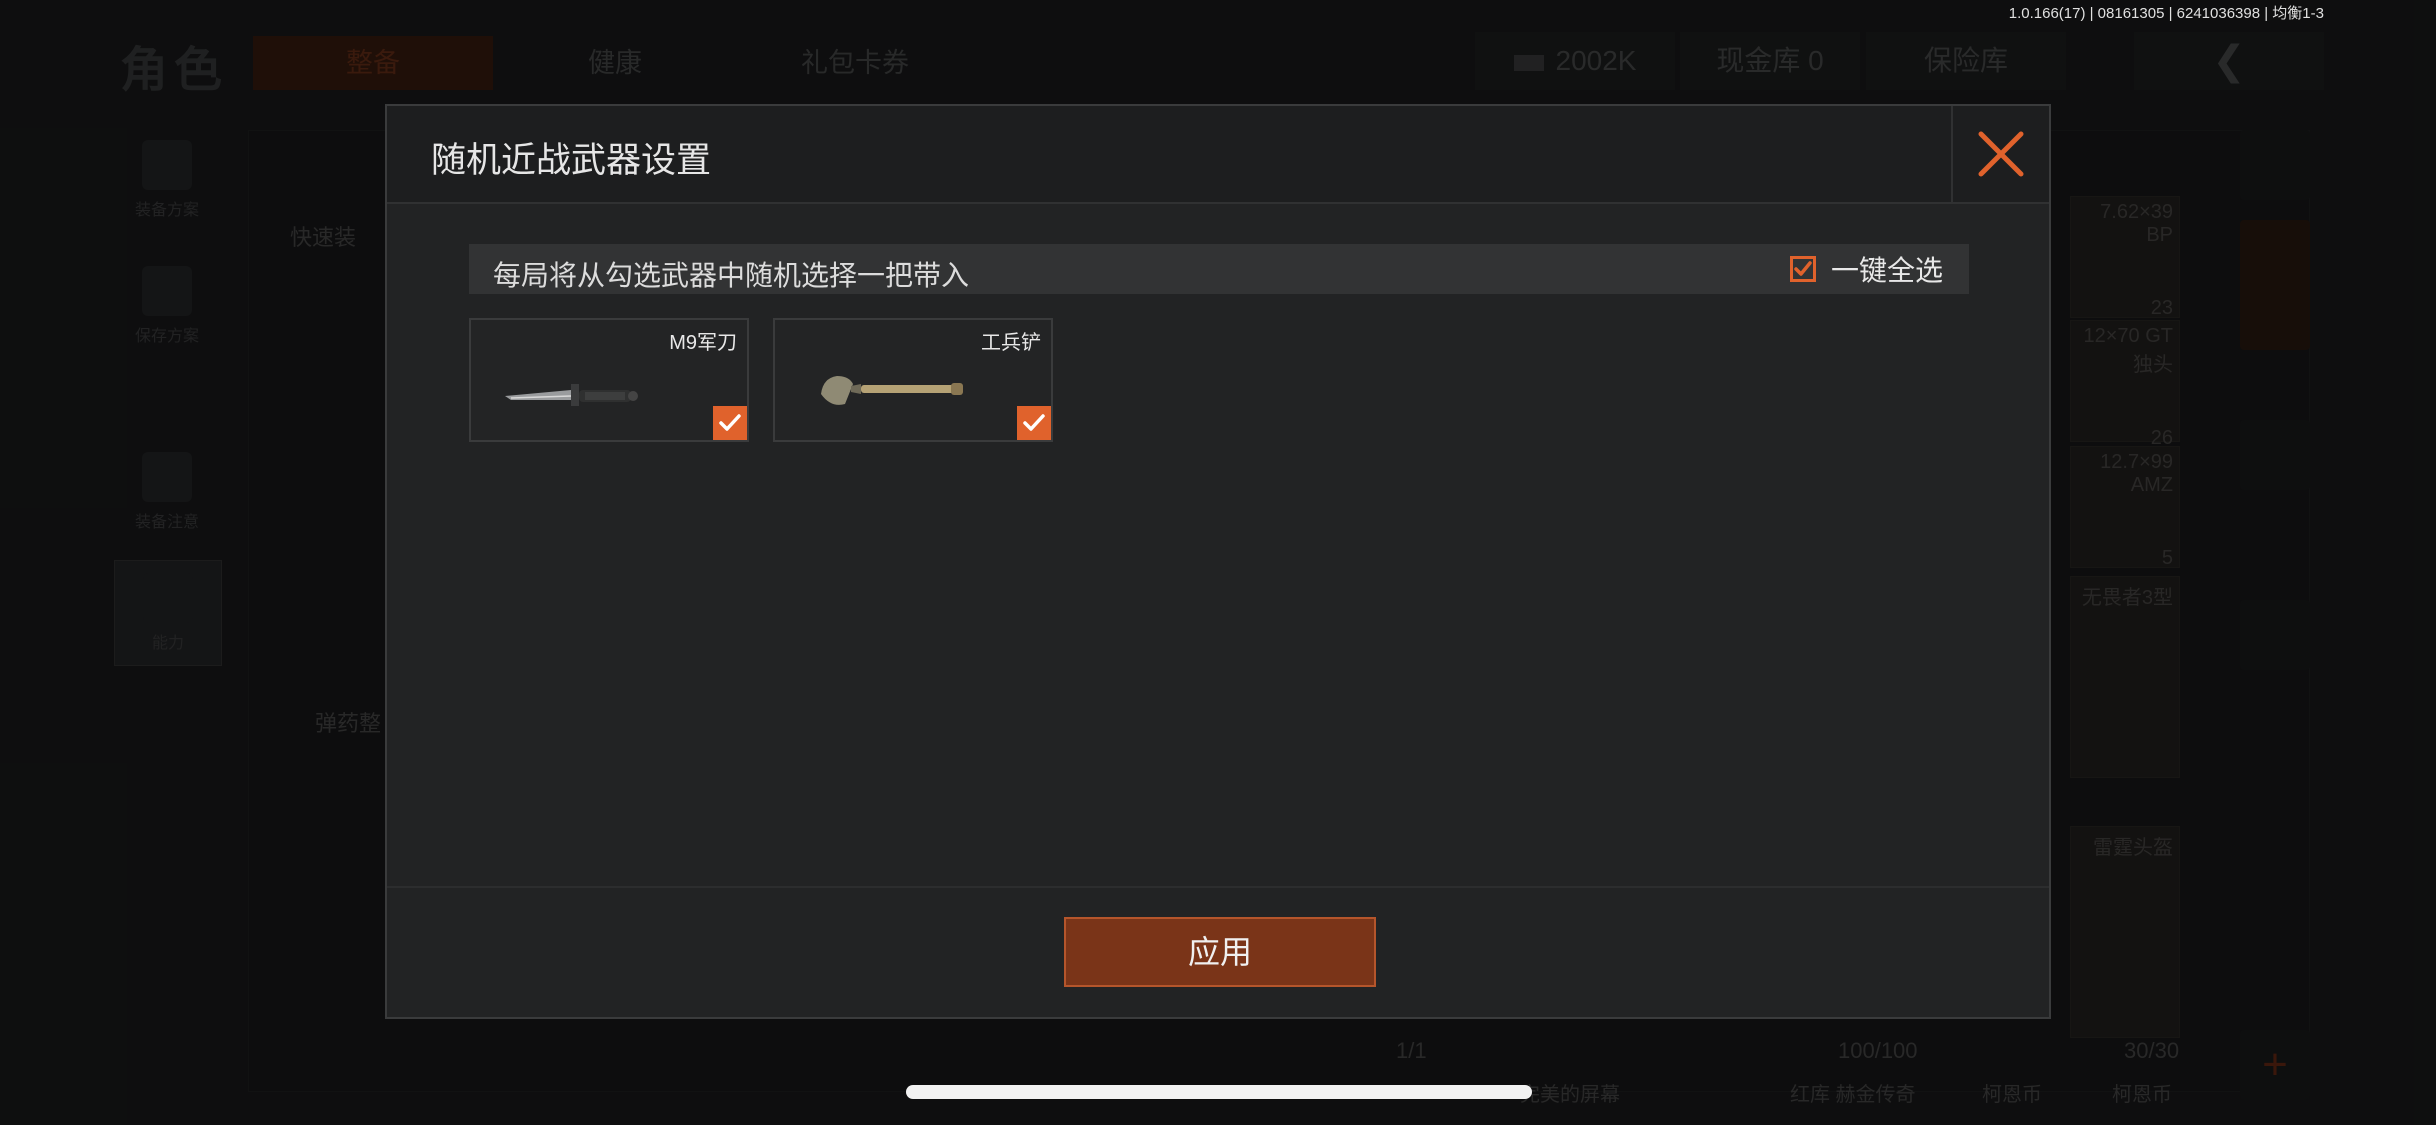 The image size is (2436, 1125). I want to click on close-icon, so click(2001, 154).